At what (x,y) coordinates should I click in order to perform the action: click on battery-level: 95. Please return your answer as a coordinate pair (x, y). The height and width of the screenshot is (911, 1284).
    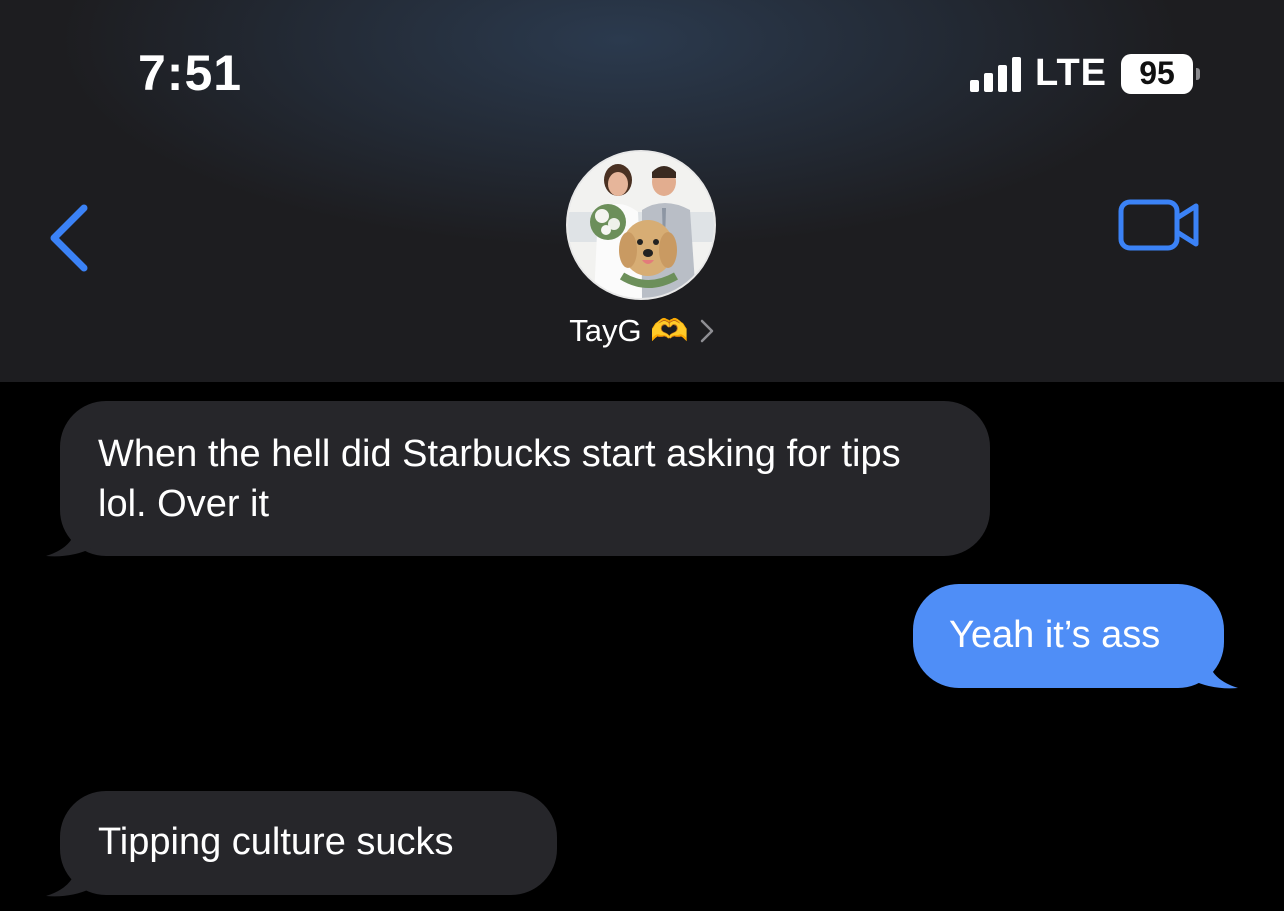
    Looking at the image, I should click on (1157, 73).